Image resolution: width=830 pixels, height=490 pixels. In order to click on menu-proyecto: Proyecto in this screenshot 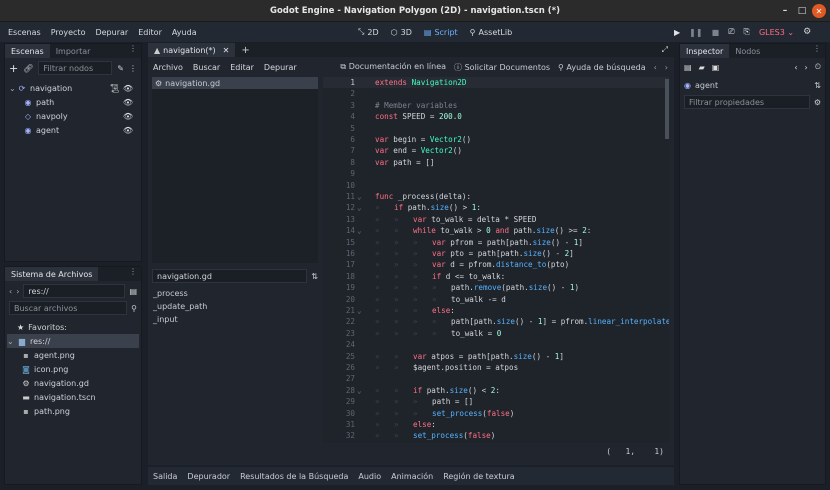, I will do `click(68, 32)`.